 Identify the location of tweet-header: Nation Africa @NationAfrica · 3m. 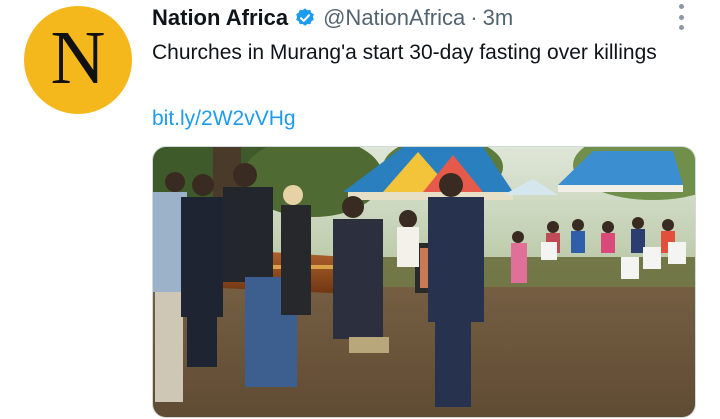
(332, 18).